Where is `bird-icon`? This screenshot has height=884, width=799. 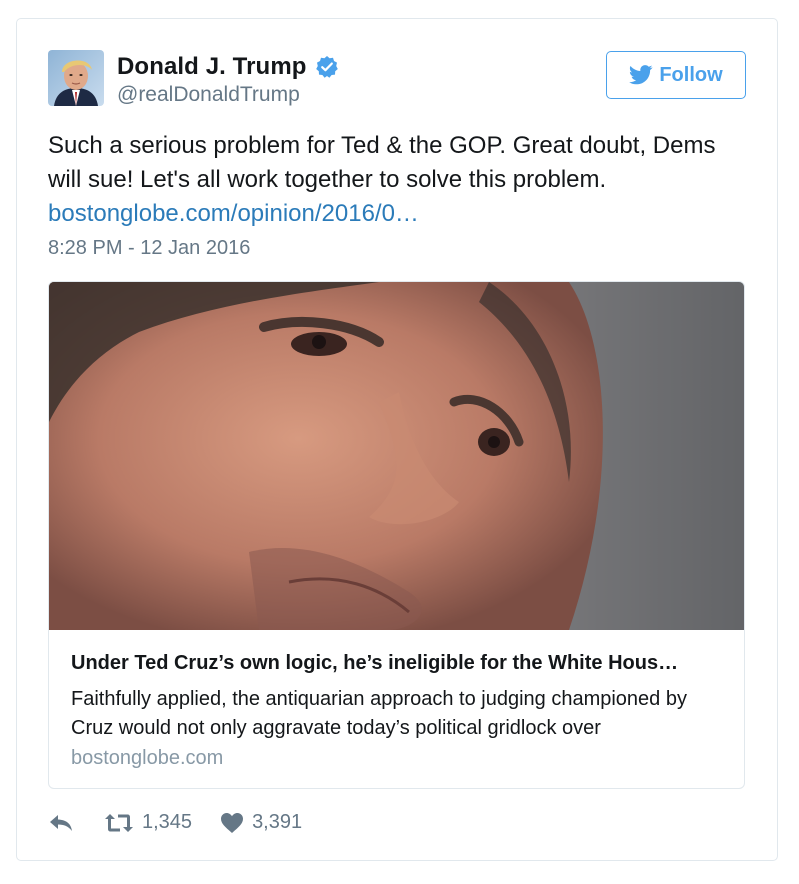
bird-icon is located at coordinates (641, 75).